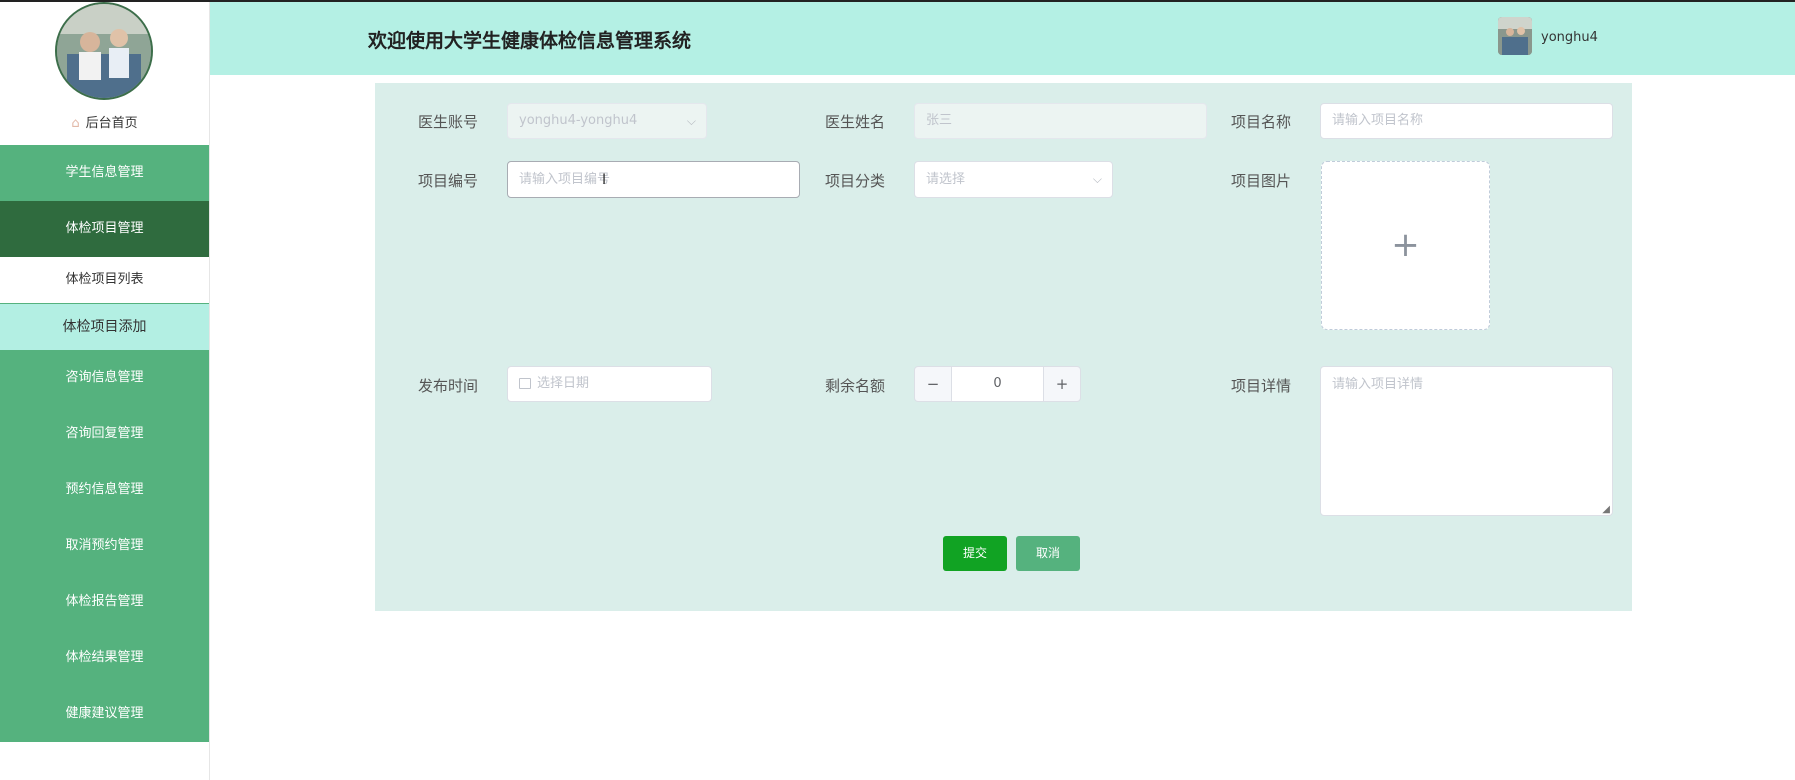  I want to click on minus-icon: −, so click(933, 384).